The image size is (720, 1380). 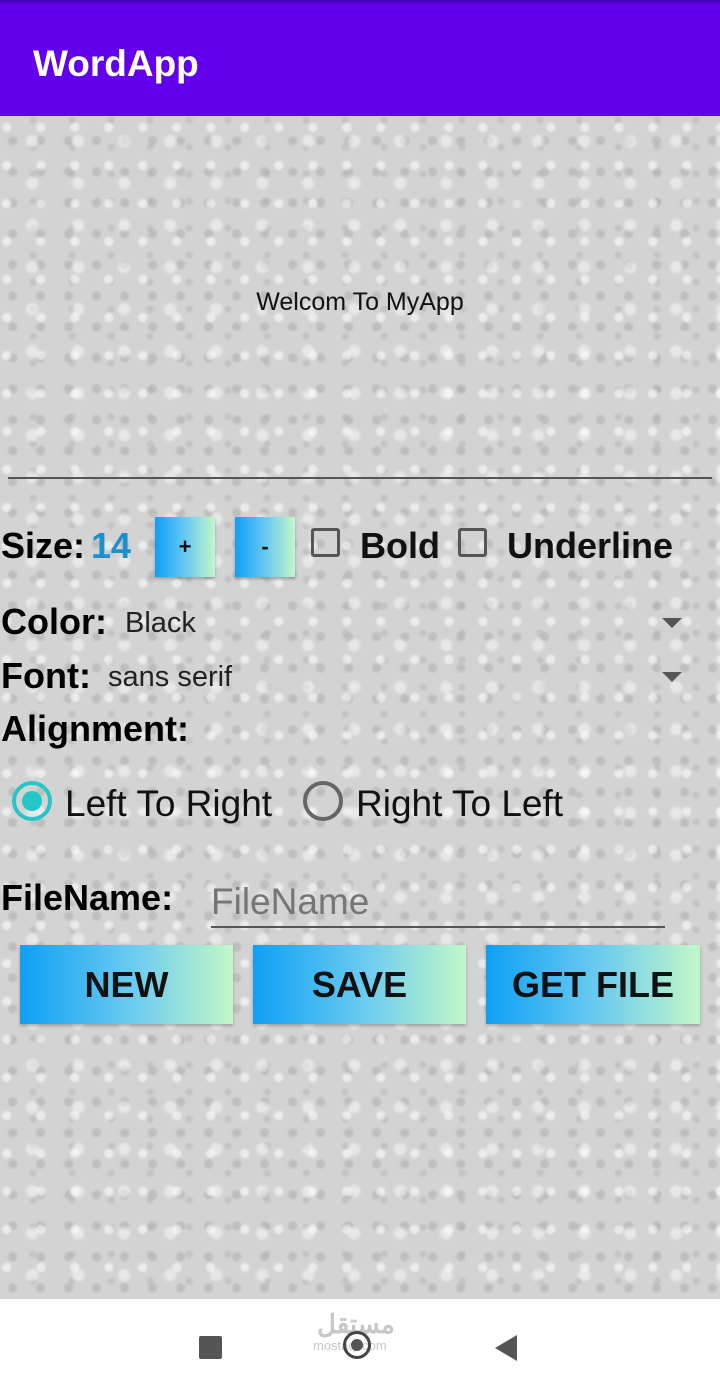 I want to click on size-increase-button: +, so click(x=185, y=547).